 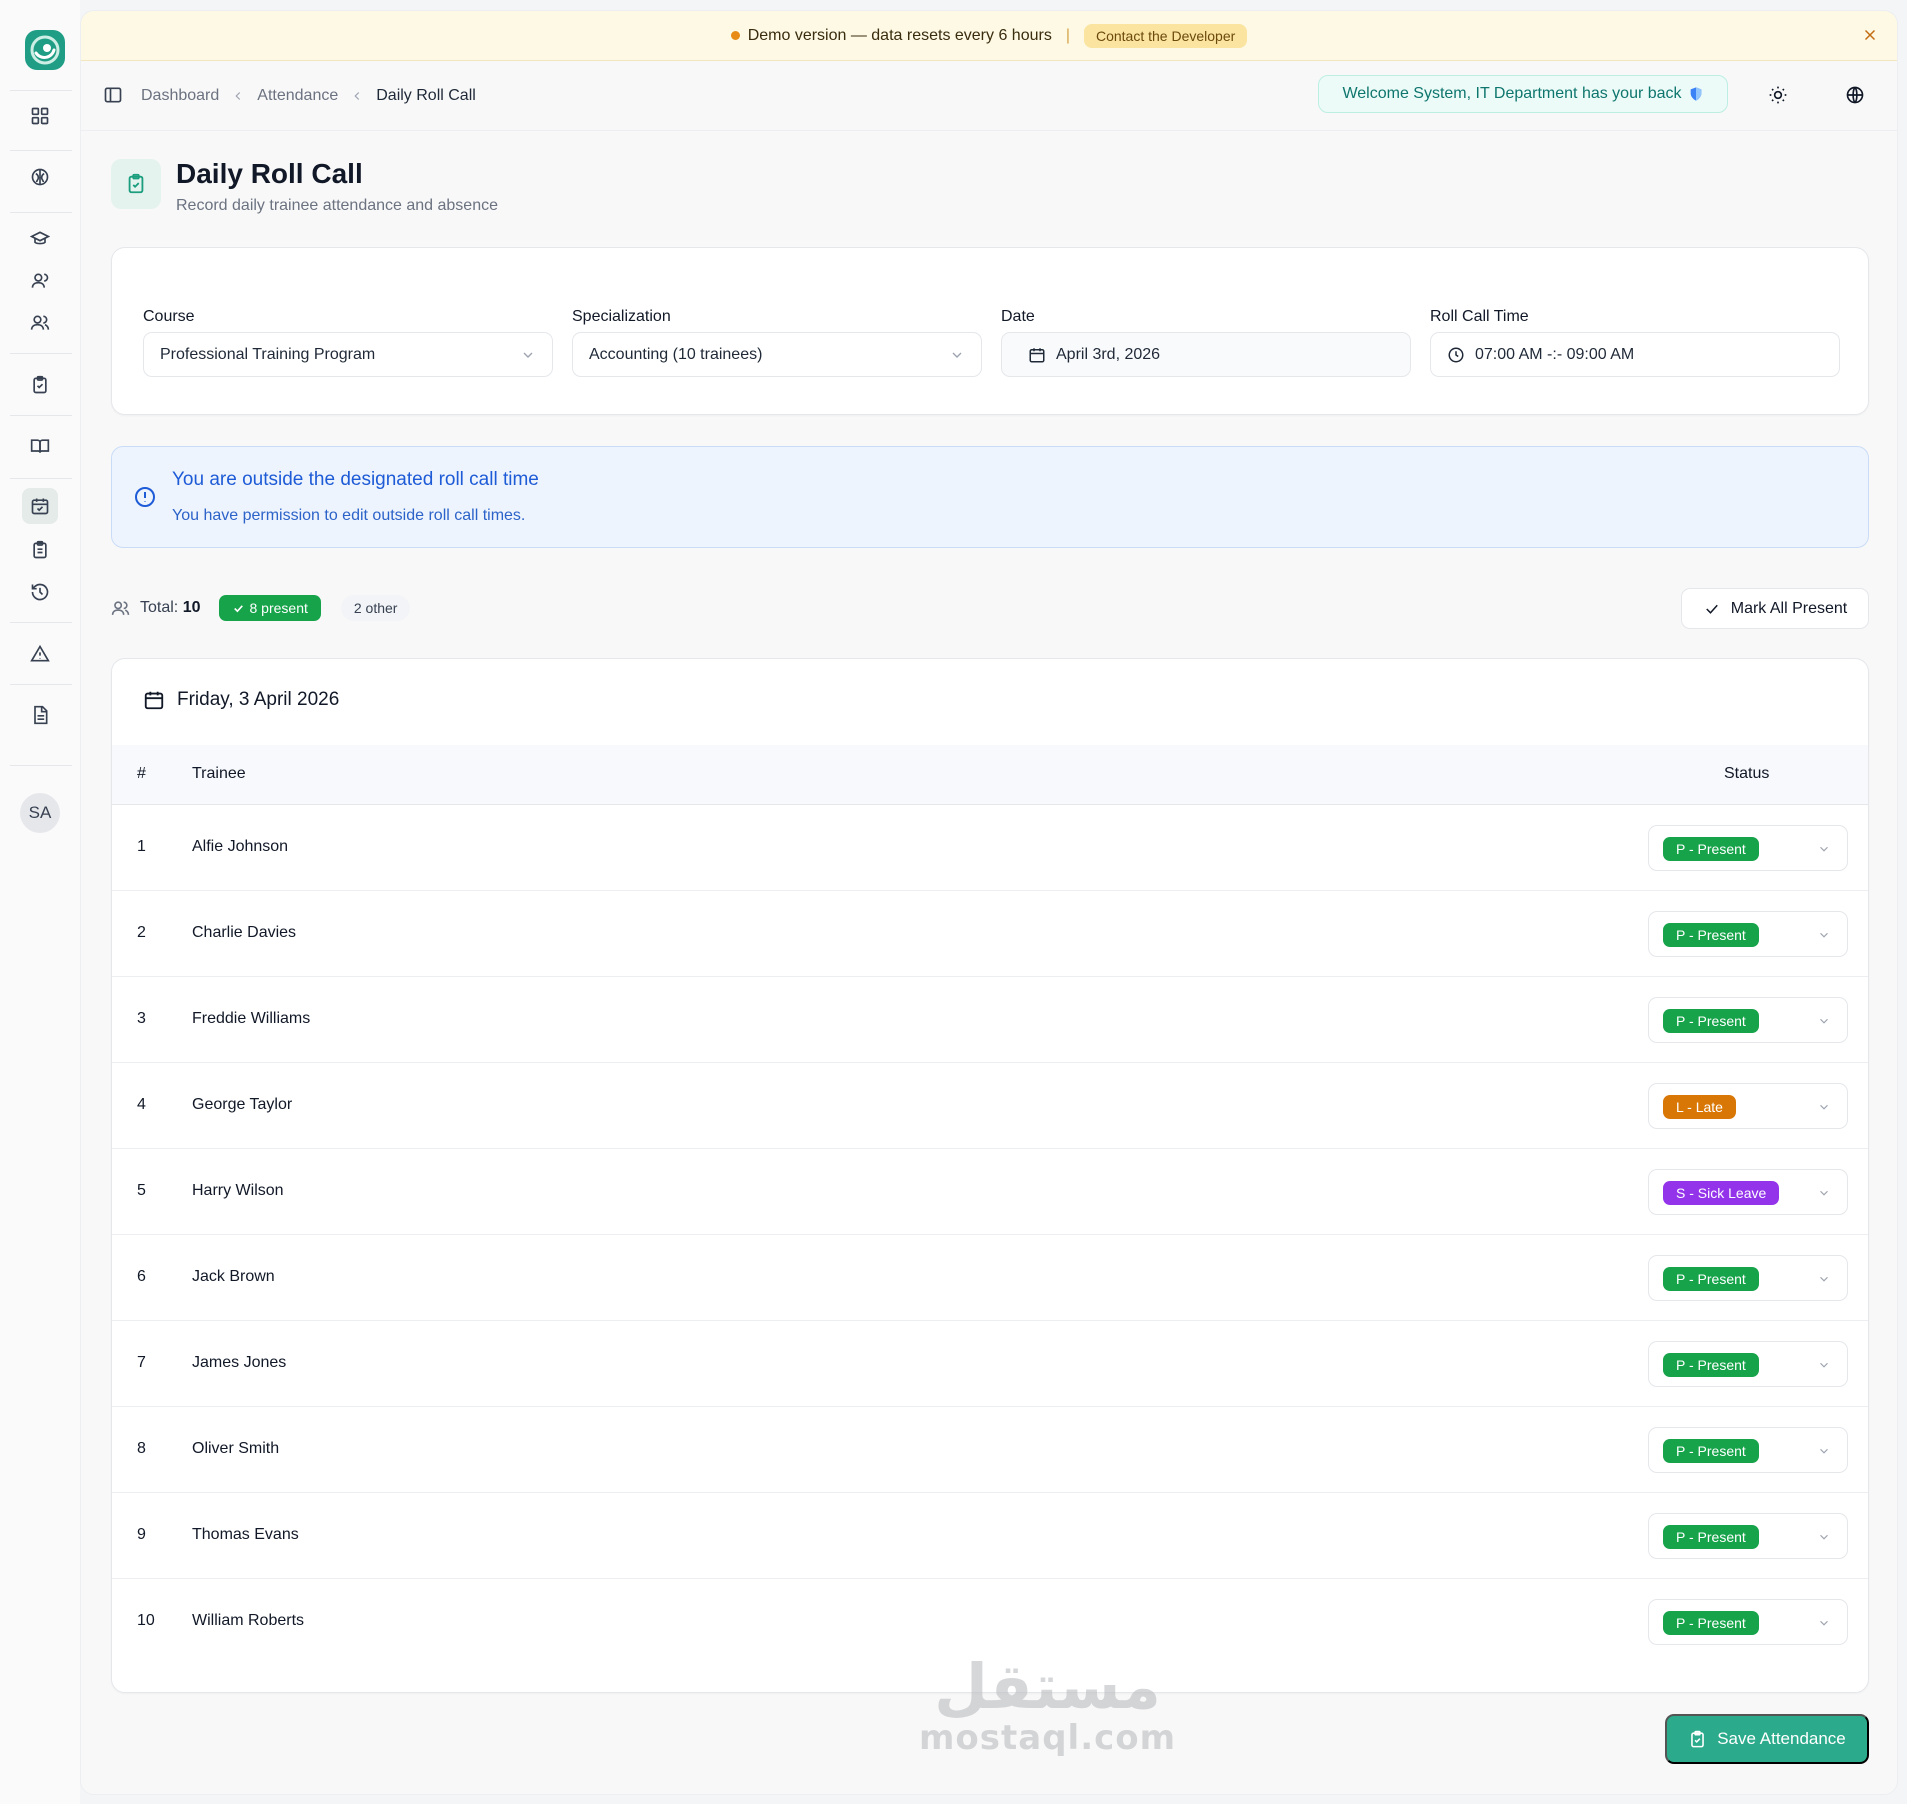 What do you see at coordinates (1748, 1192) in the screenshot?
I see `status-select: S - Sick Leave` at bounding box center [1748, 1192].